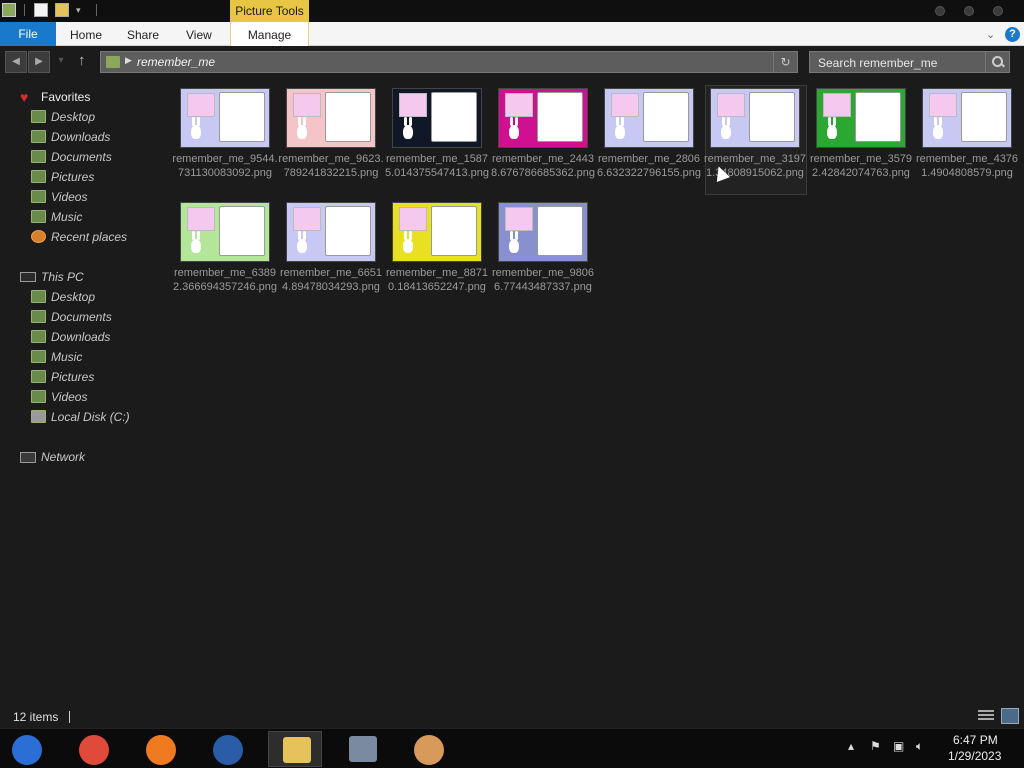 This screenshot has height=768, width=1024. Describe the element at coordinates (24, 97) in the screenshot. I see `favorites-heart-icon: ♥` at that location.